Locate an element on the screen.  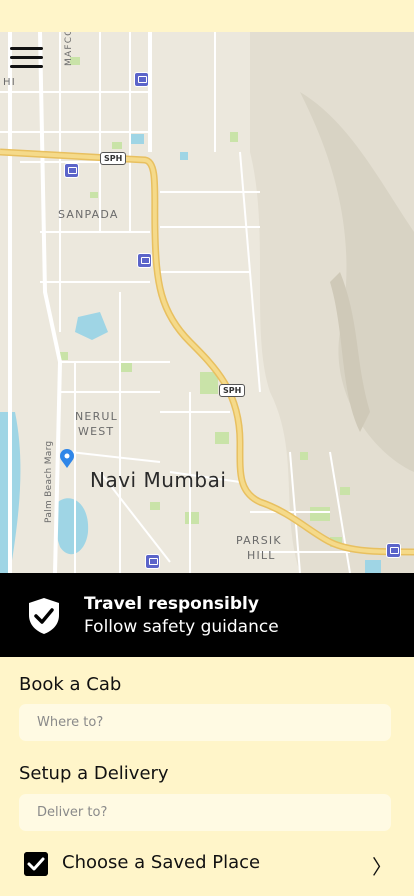
saved-place-label: Choose a Saved Place is located at coordinates (161, 862).